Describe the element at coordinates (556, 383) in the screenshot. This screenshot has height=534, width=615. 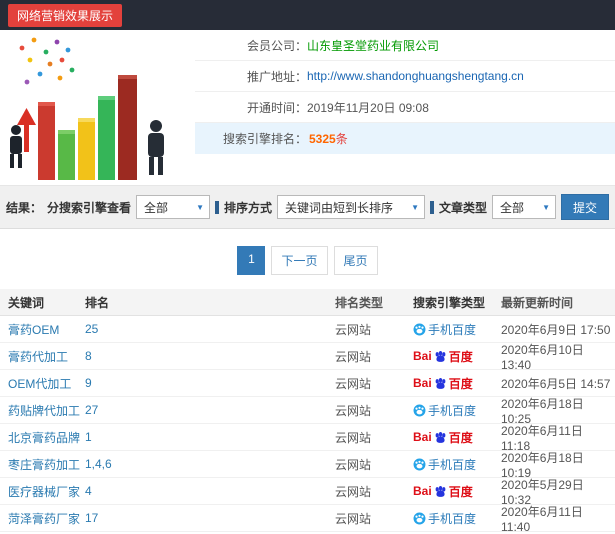
I see `updated-time: 2020年6月5日 14:57` at that location.